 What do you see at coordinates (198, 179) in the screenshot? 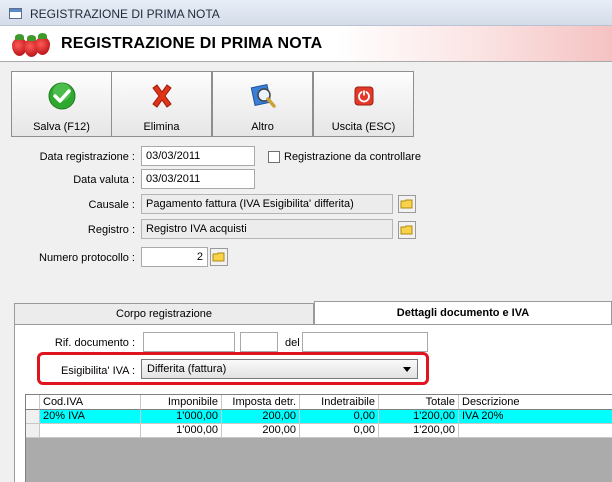
I see `data-valuta-field: 03/03/2011` at bounding box center [198, 179].